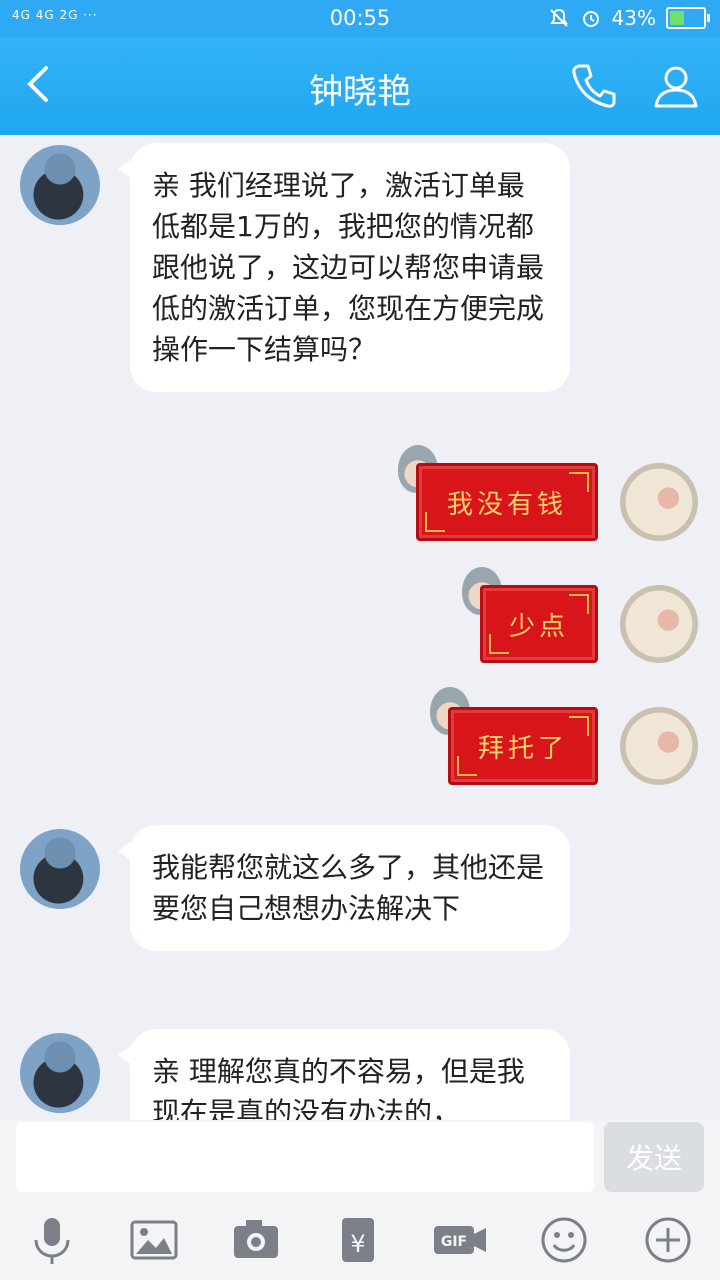 This screenshot has height=1280, width=720. Describe the element at coordinates (344, 888) in the screenshot. I see `message-bubble: 我能帮您就这么多了，其他还是要您自己想想办法解决下` at that location.